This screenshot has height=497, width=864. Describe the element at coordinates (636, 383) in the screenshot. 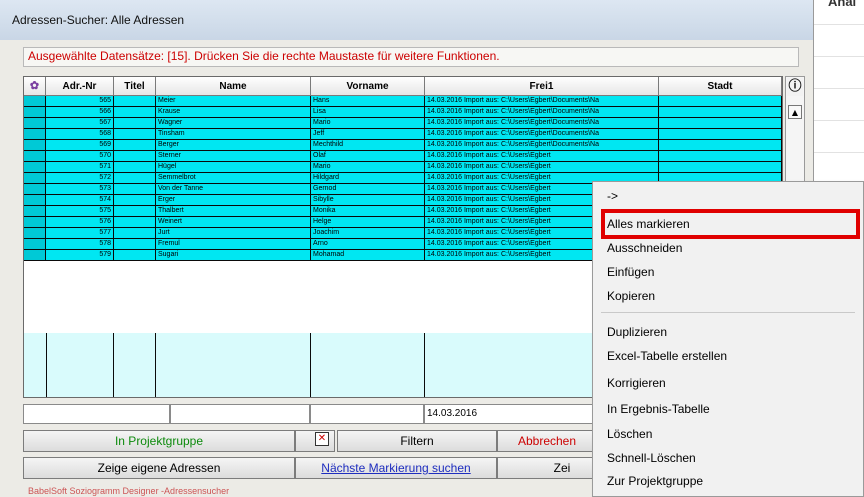

I see `menu-item-label: Korrigieren` at that location.